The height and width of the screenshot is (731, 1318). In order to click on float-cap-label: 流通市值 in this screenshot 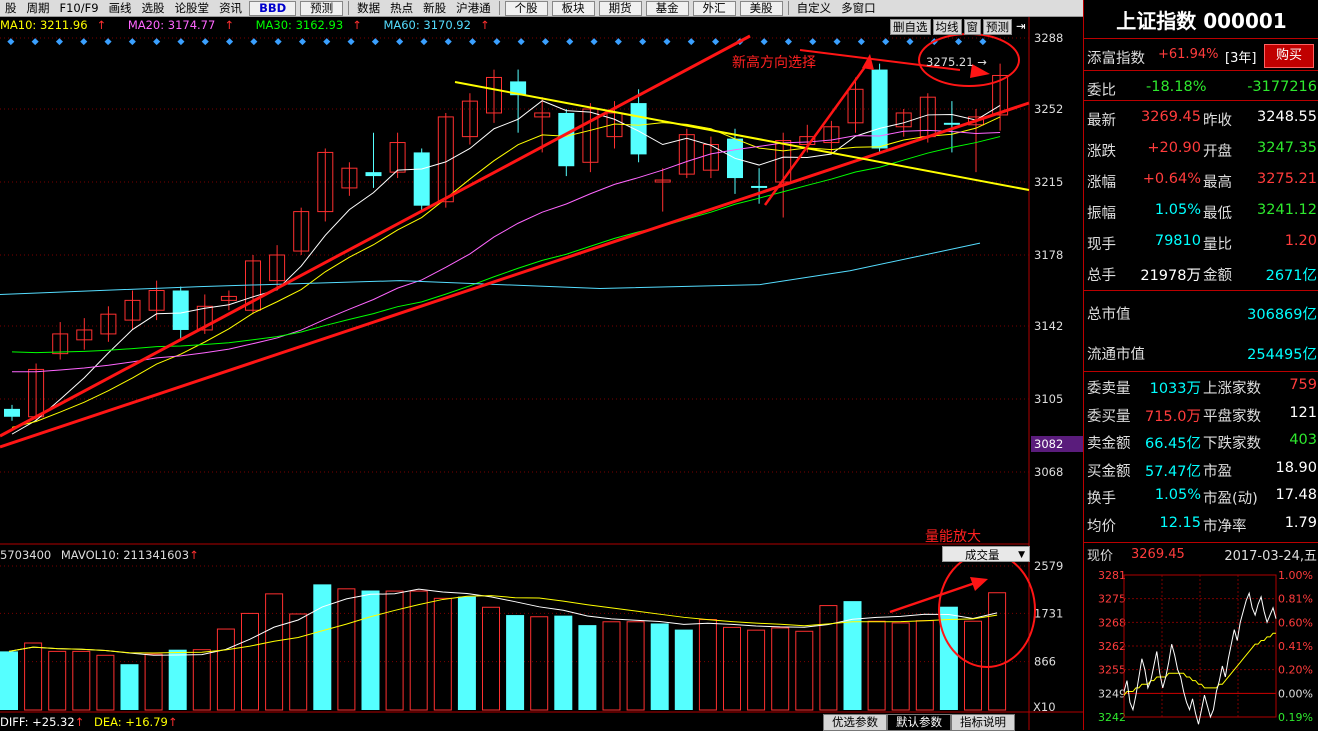, I will do `click(1116, 355)`.